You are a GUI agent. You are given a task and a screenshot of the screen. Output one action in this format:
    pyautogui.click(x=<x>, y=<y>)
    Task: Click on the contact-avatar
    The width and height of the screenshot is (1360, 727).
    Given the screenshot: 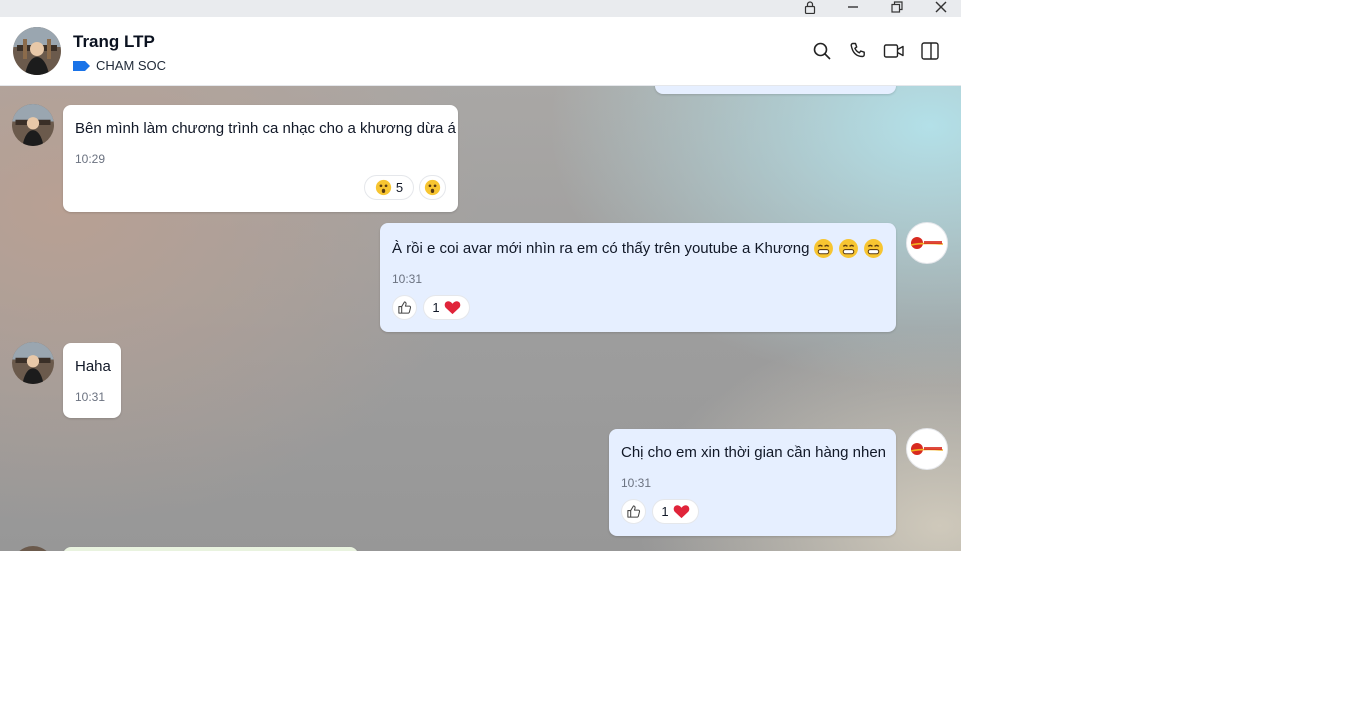 What is the action you would take?
    pyautogui.click(x=37, y=51)
    